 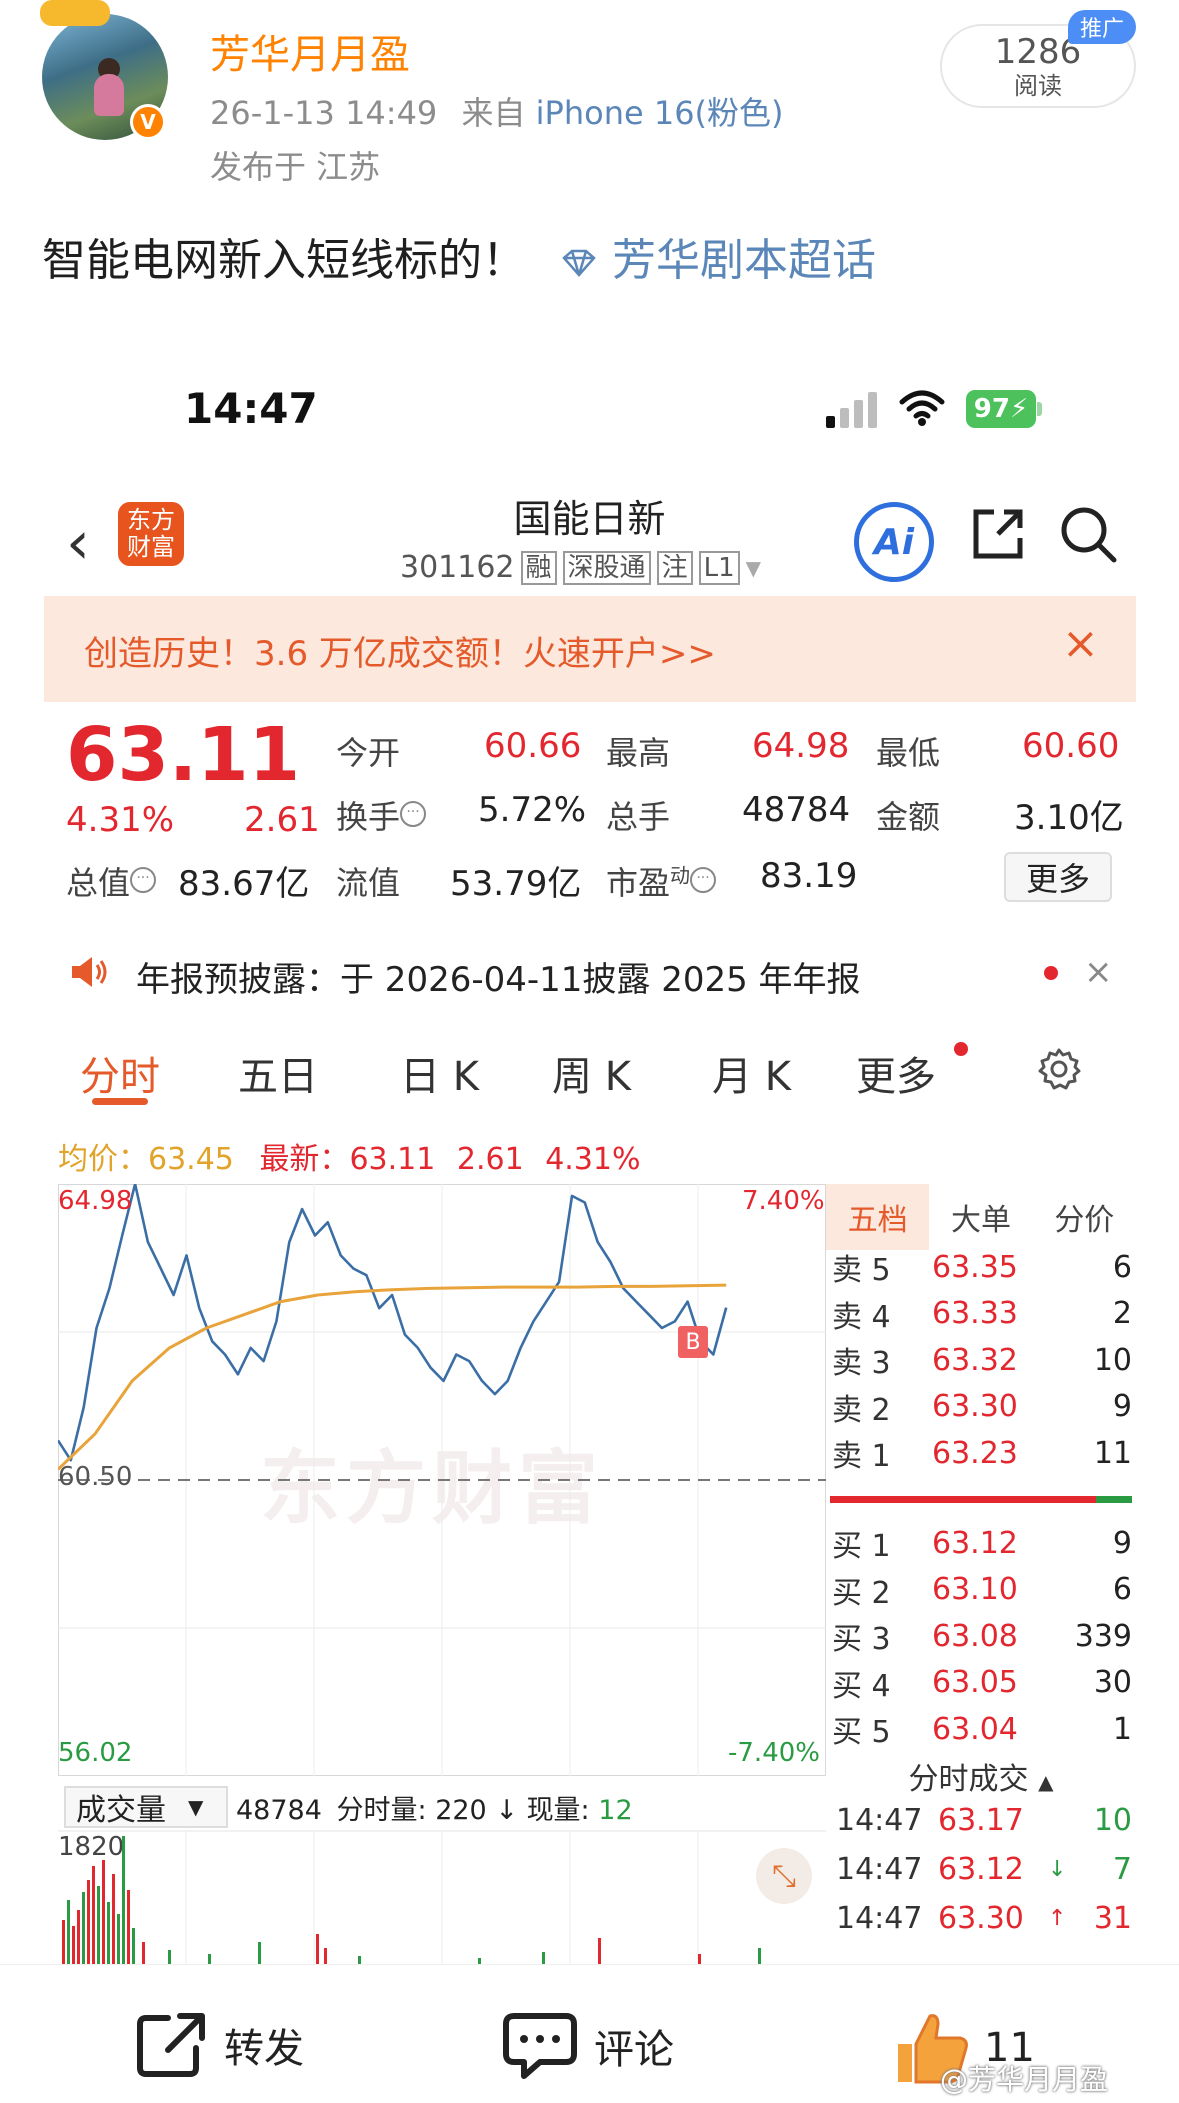 What do you see at coordinates (1103, 1636) in the screenshot?
I see `bid-volume: 339` at bounding box center [1103, 1636].